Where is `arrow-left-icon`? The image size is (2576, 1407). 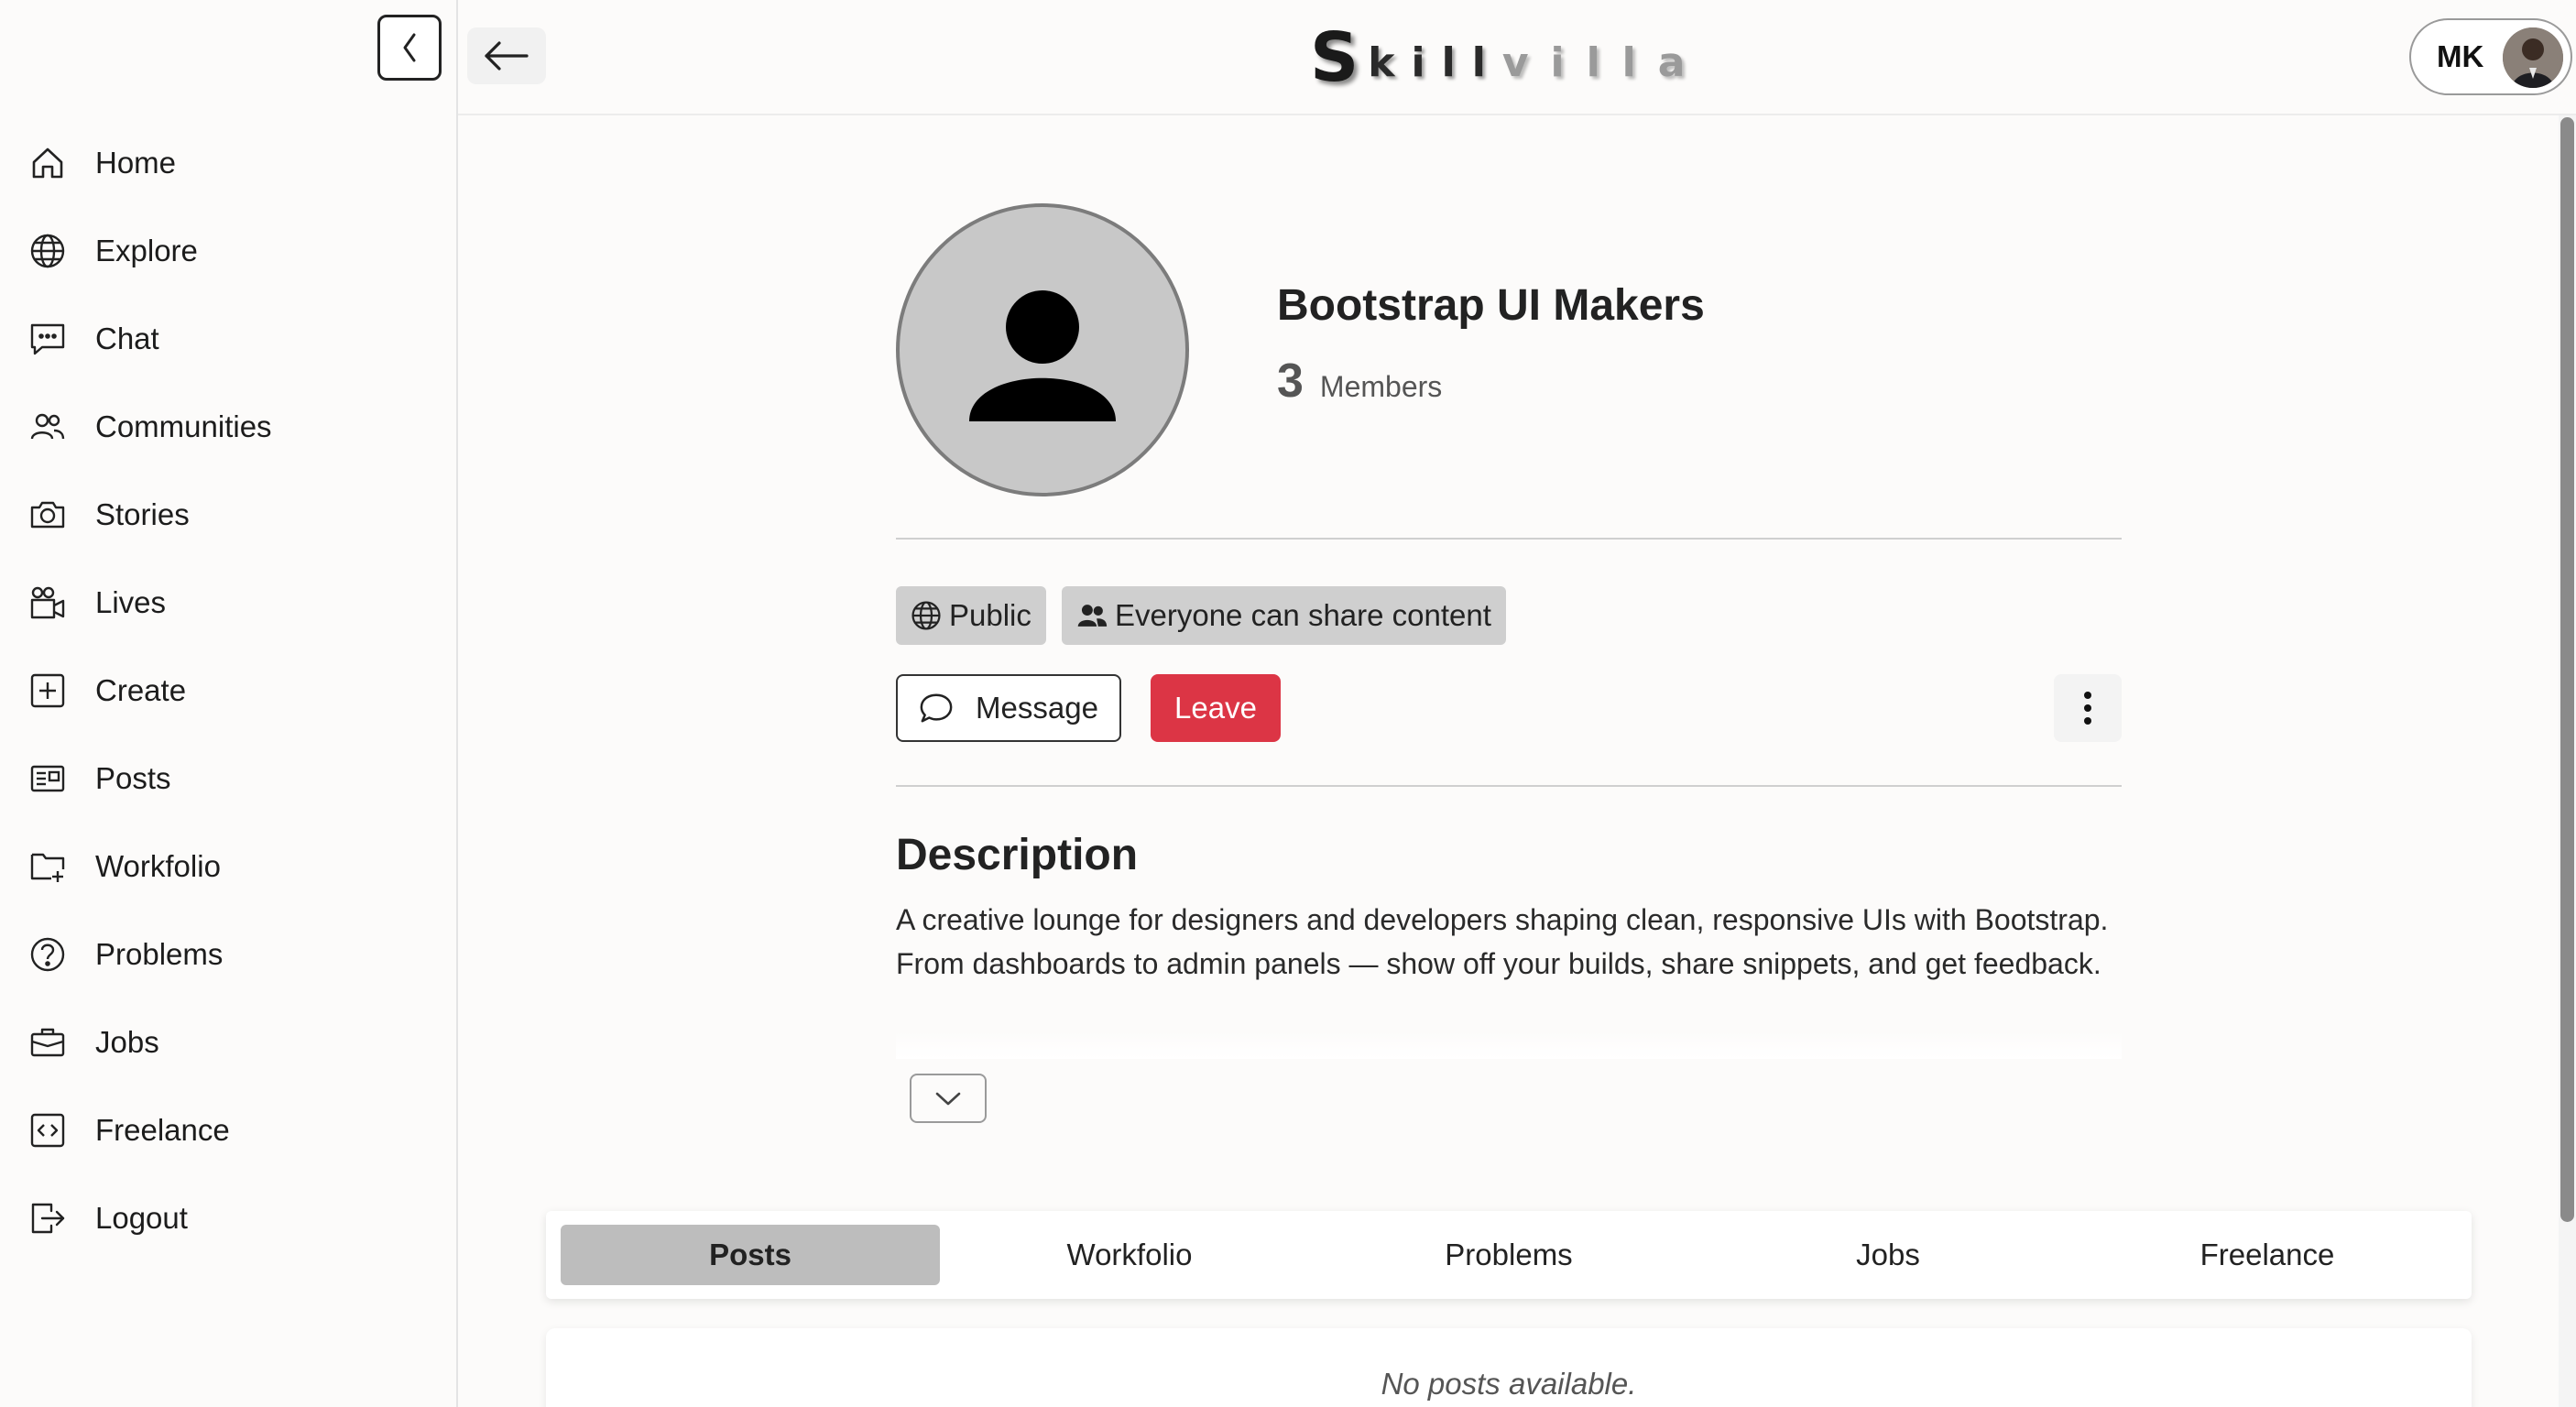
arrow-left-icon is located at coordinates (507, 56).